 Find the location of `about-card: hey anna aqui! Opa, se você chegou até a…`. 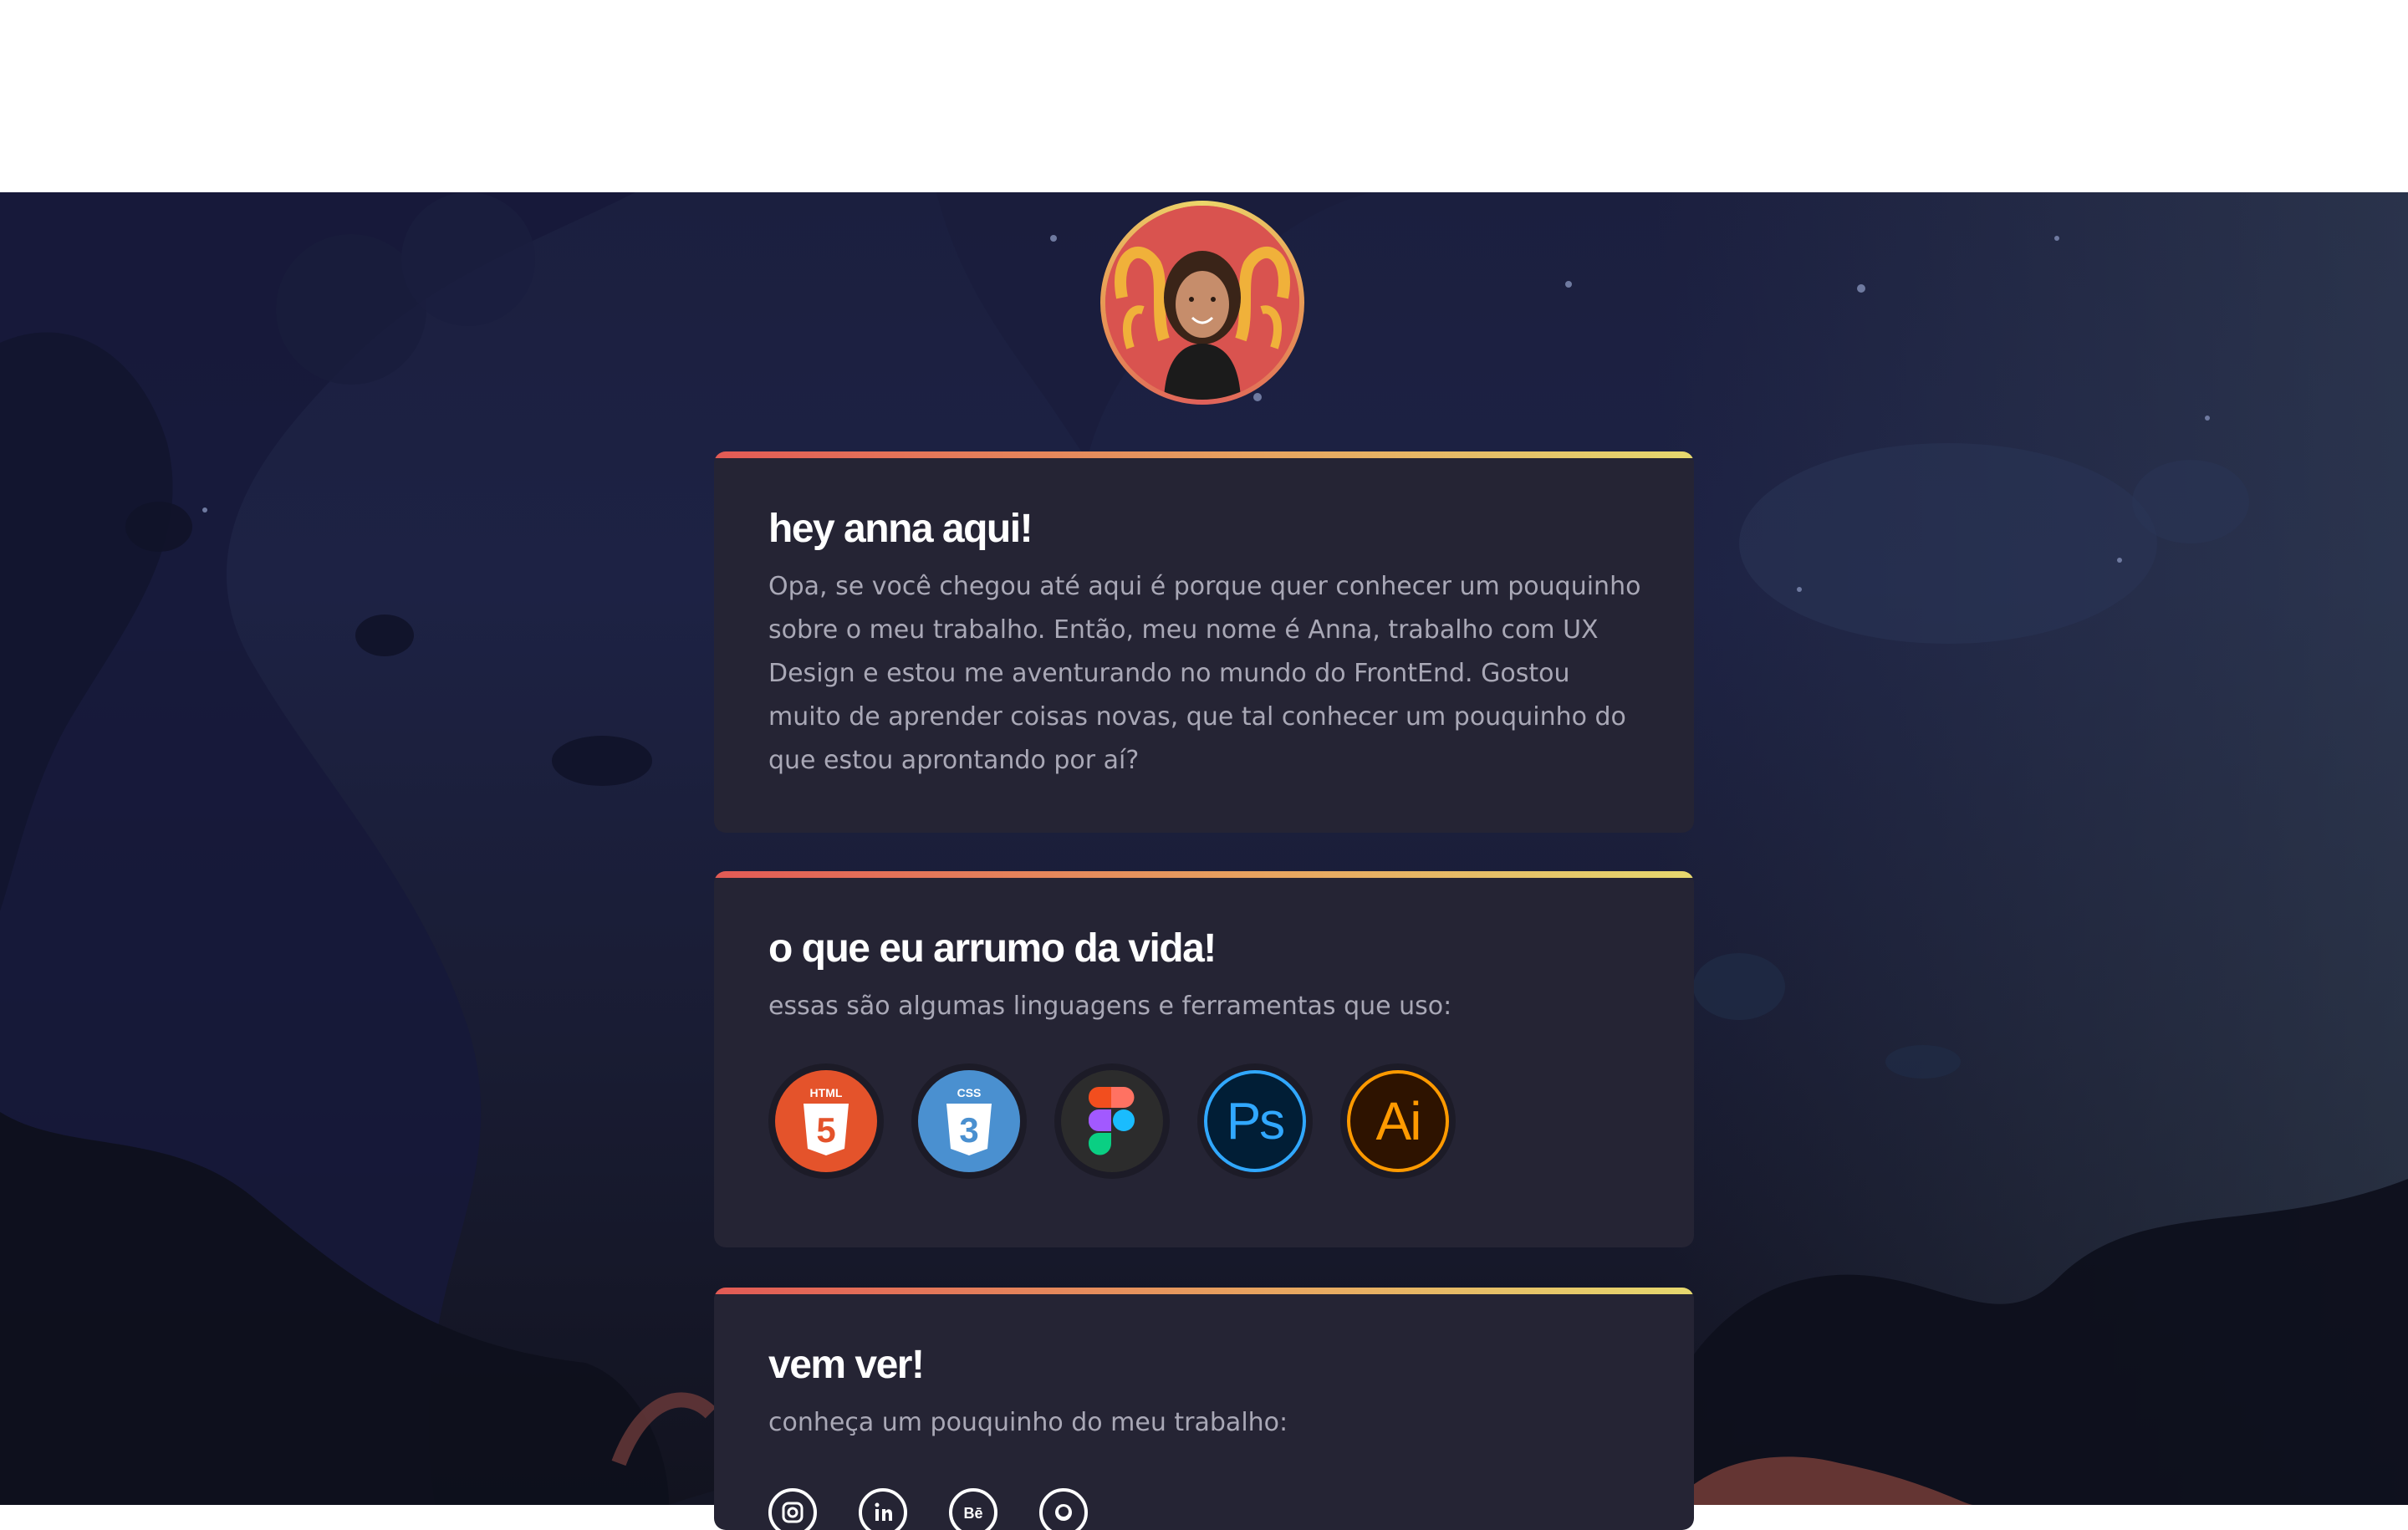

about-card: hey anna aqui! Opa, se você chegou até a… is located at coordinates (1204, 642).